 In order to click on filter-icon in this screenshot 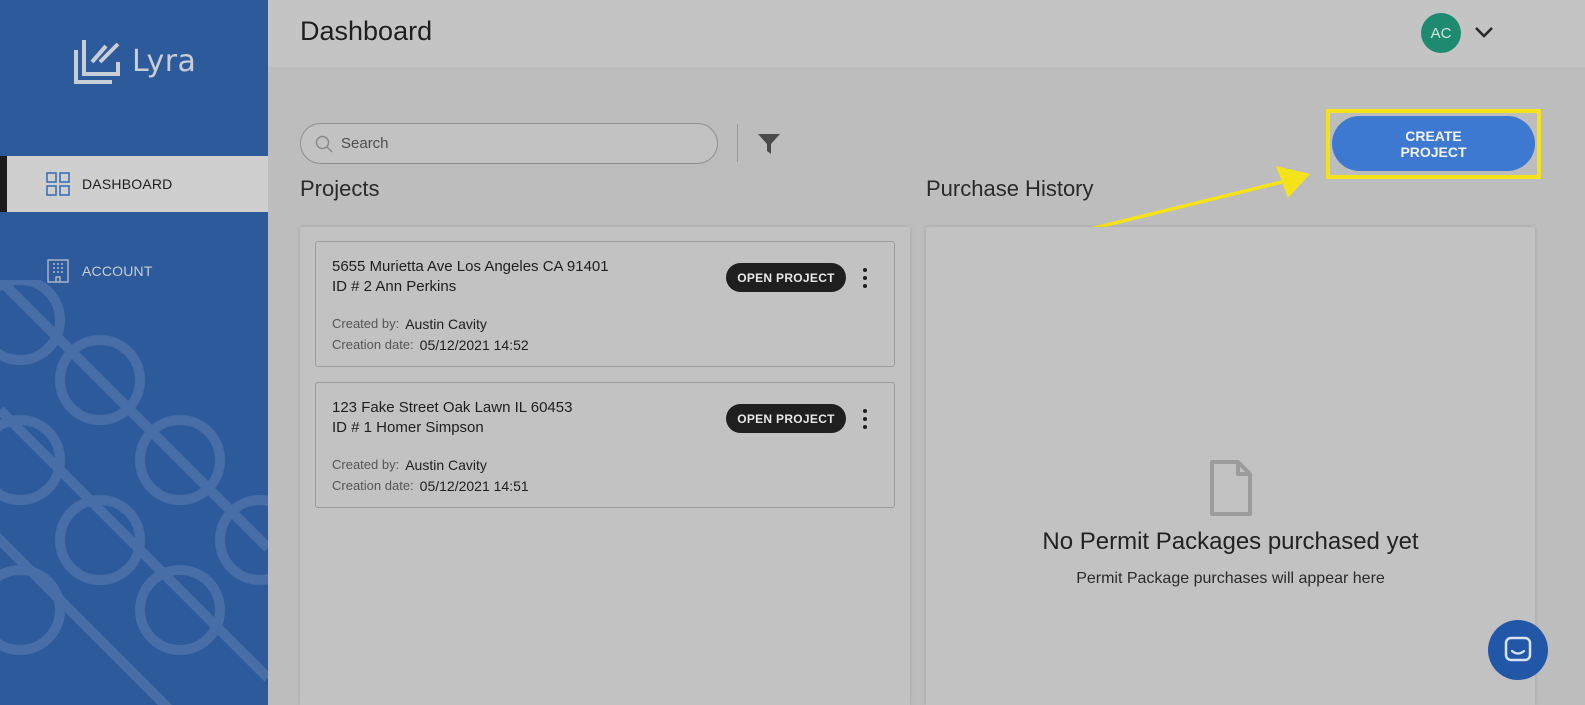, I will do `click(769, 144)`.